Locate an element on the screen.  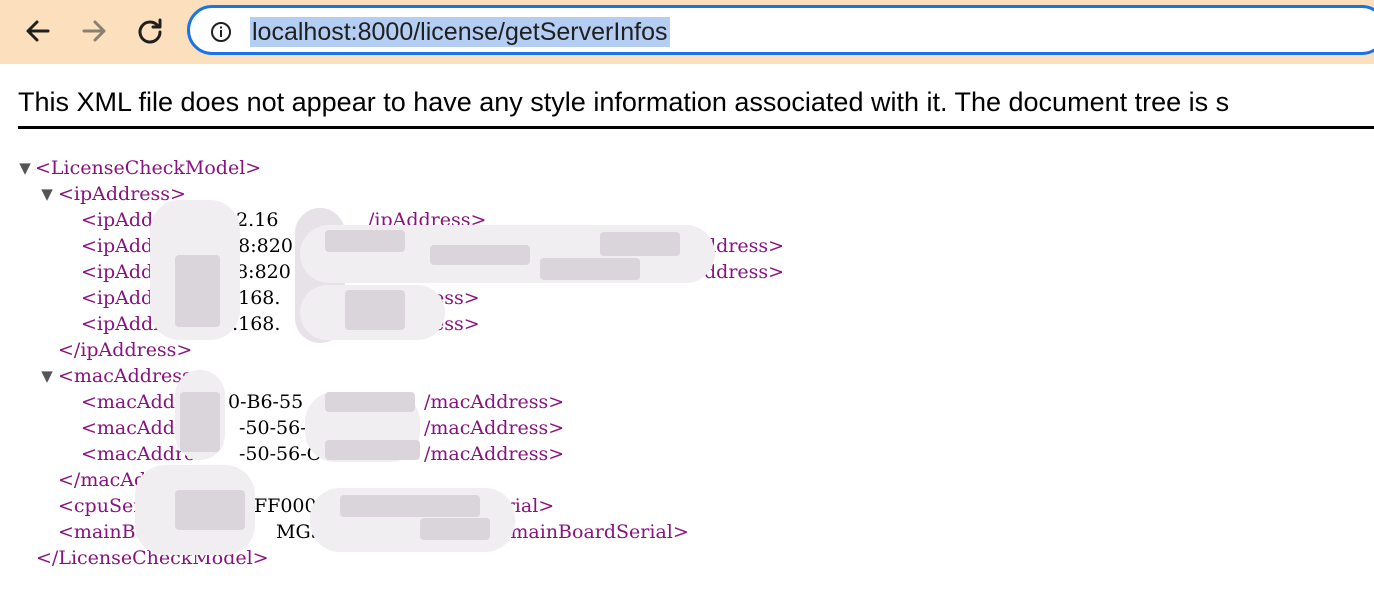
xml-line-macaddress-close: </macAd is located at coordinates (102, 480).